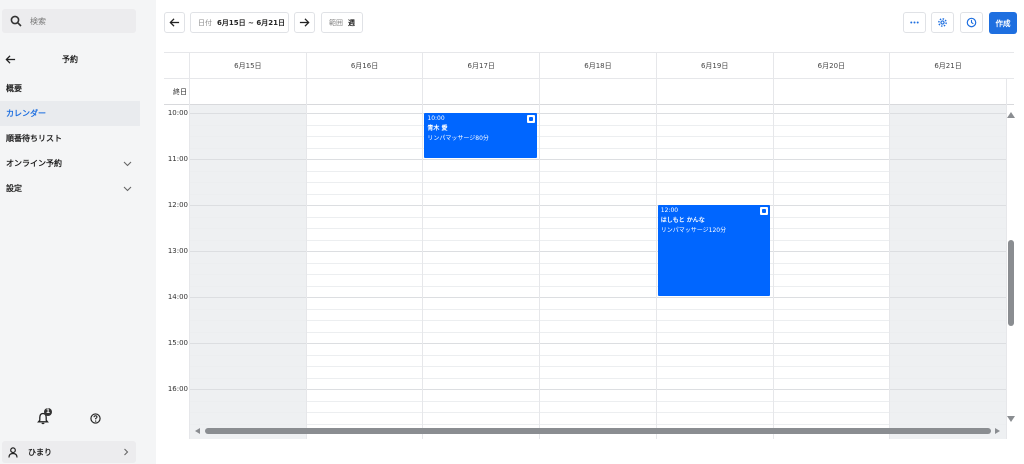 The width and height of the screenshot is (1024, 464). I want to click on sidebar-item-0: 概要, so click(70, 88).